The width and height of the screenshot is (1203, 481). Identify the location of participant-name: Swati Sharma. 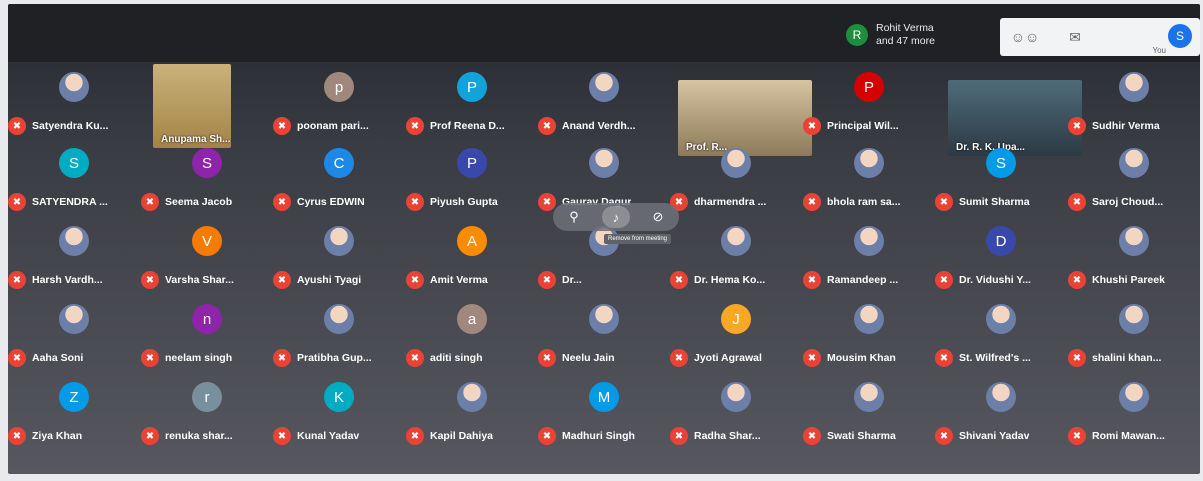
(861, 436).